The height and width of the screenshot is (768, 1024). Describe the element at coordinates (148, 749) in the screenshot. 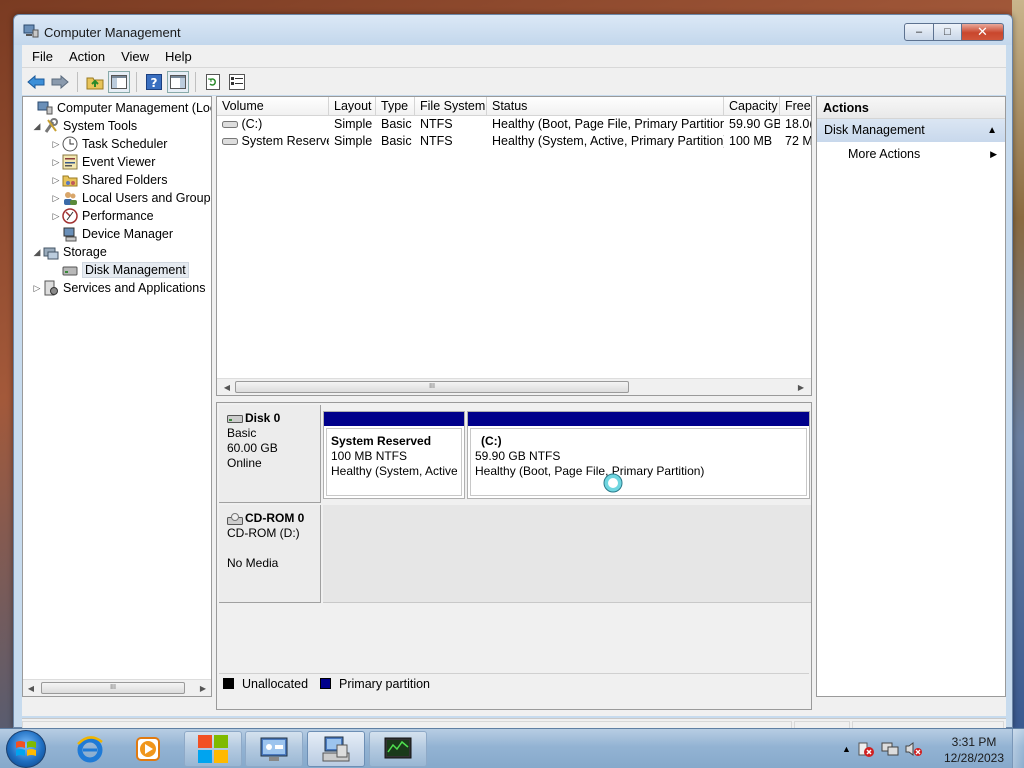

I see `taskbar-media-player` at that location.